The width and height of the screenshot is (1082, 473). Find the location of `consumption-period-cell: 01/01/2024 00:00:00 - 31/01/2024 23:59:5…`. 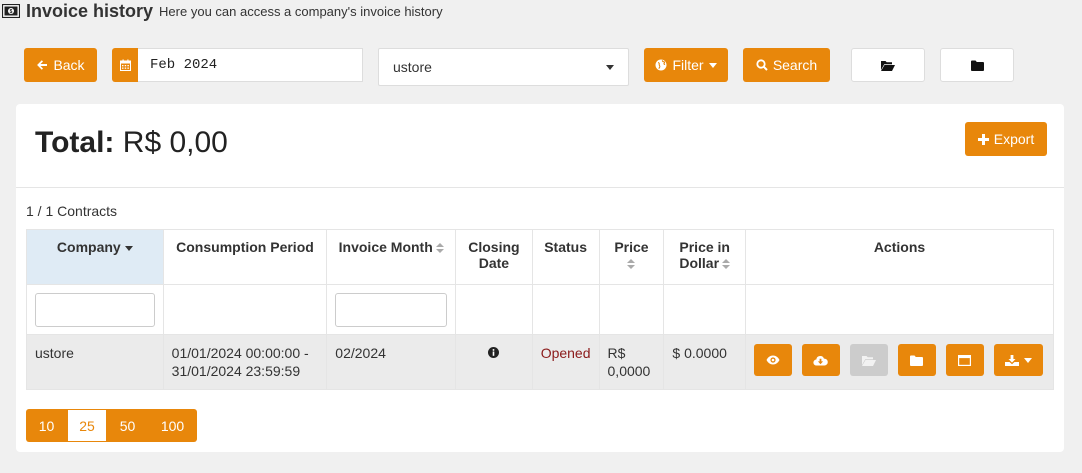

consumption-period-cell: 01/01/2024 00:00:00 - 31/01/2024 23:59:5… is located at coordinates (245, 362).